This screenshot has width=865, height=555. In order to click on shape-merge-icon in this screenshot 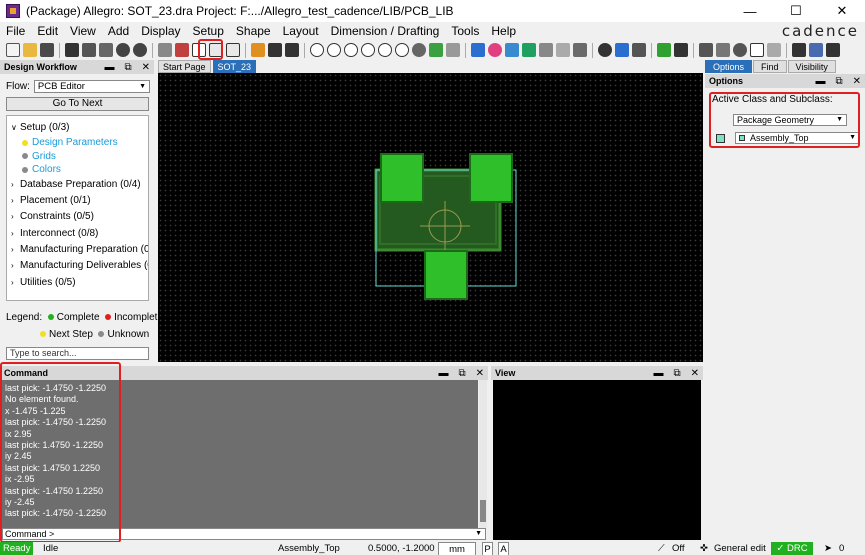, I will do `click(774, 50)`.